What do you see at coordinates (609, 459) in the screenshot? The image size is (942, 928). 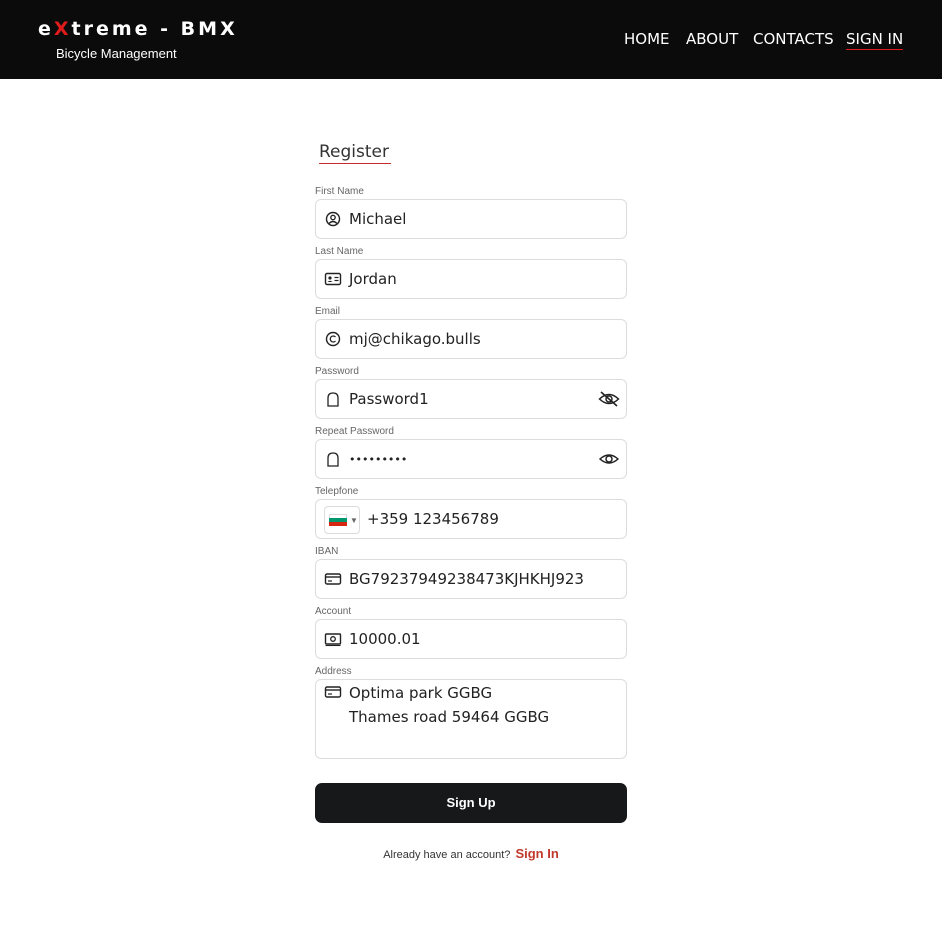 I see `eye-icon` at bounding box center [609, 459].